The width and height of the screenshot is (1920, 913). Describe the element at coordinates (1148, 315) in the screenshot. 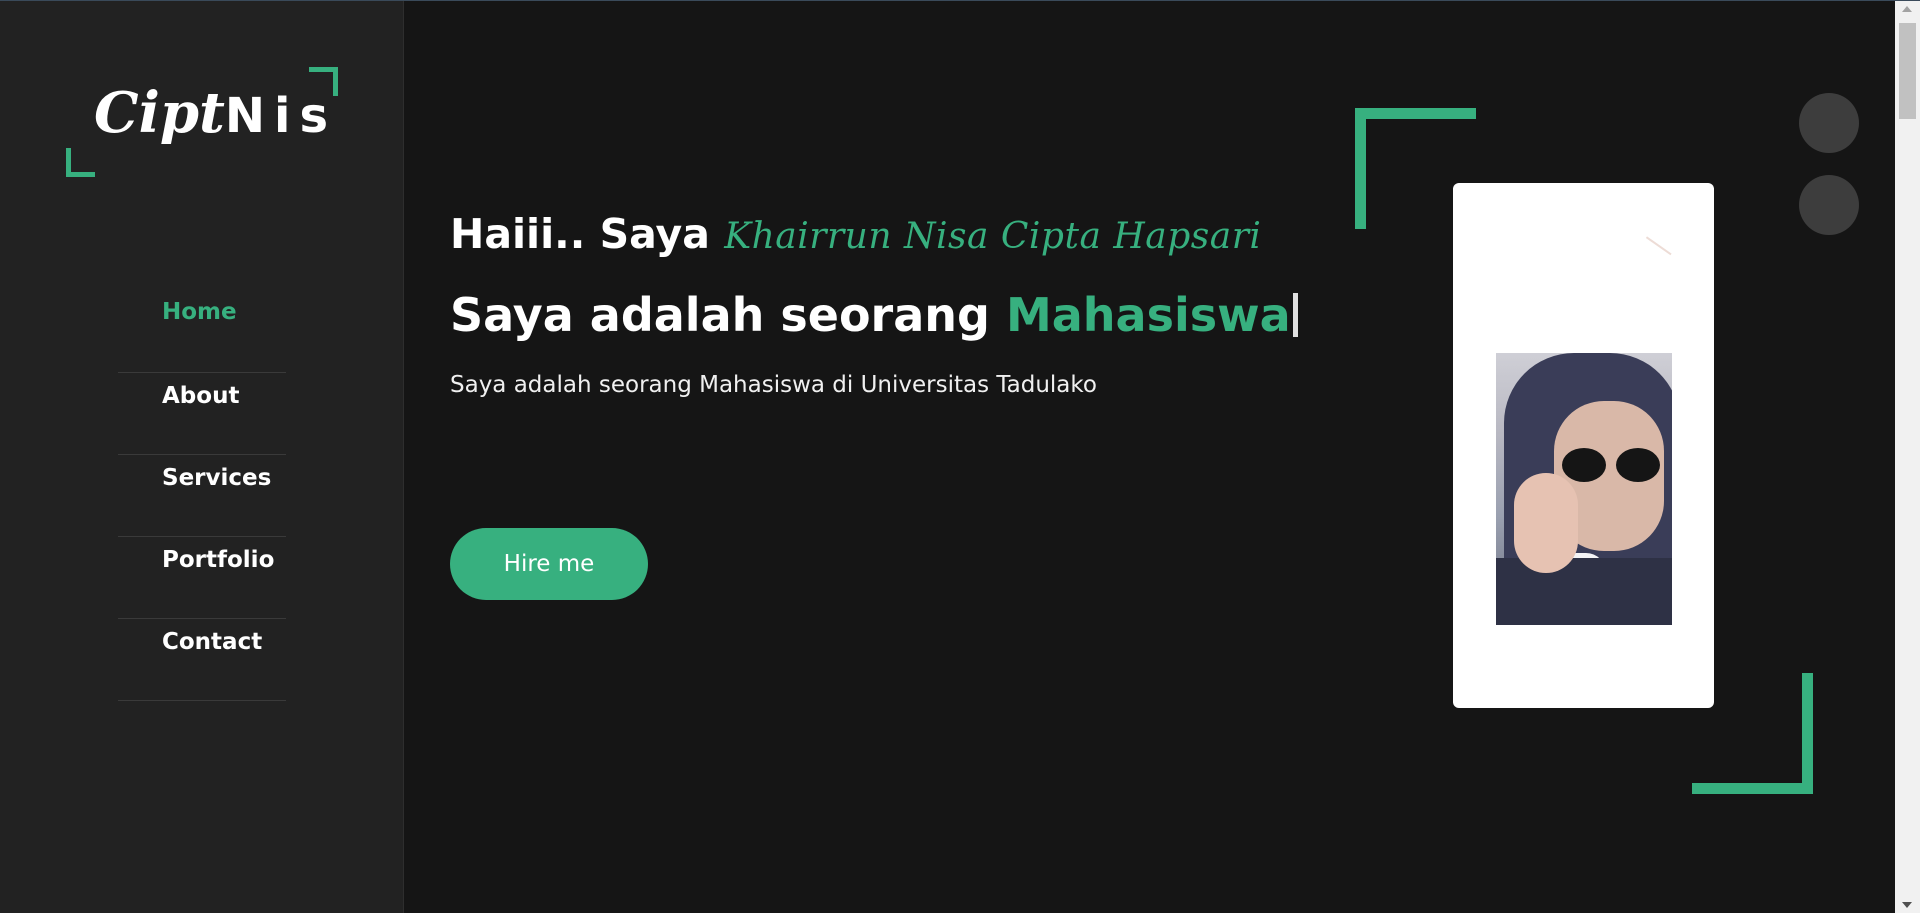

I see `role-accent: Mahasiswa` at that location.